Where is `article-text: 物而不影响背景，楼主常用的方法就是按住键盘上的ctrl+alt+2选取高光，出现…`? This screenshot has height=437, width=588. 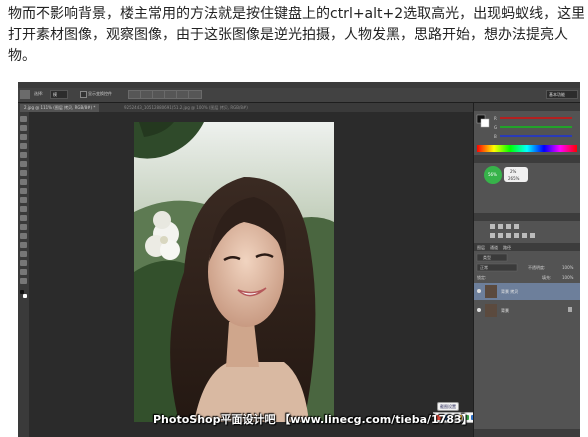
article-text: 物而不影响背景，楼主常用的方法就是按住键盘上的ctrl+alt+2选取高光，出现… is located at coordinates (296, 35).